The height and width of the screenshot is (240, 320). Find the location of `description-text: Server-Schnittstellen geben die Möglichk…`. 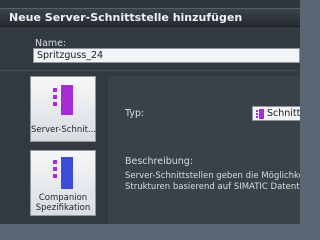

description-text: Server-Schnittstellen geben die Möglichk… is located at coordinates (212, 182).